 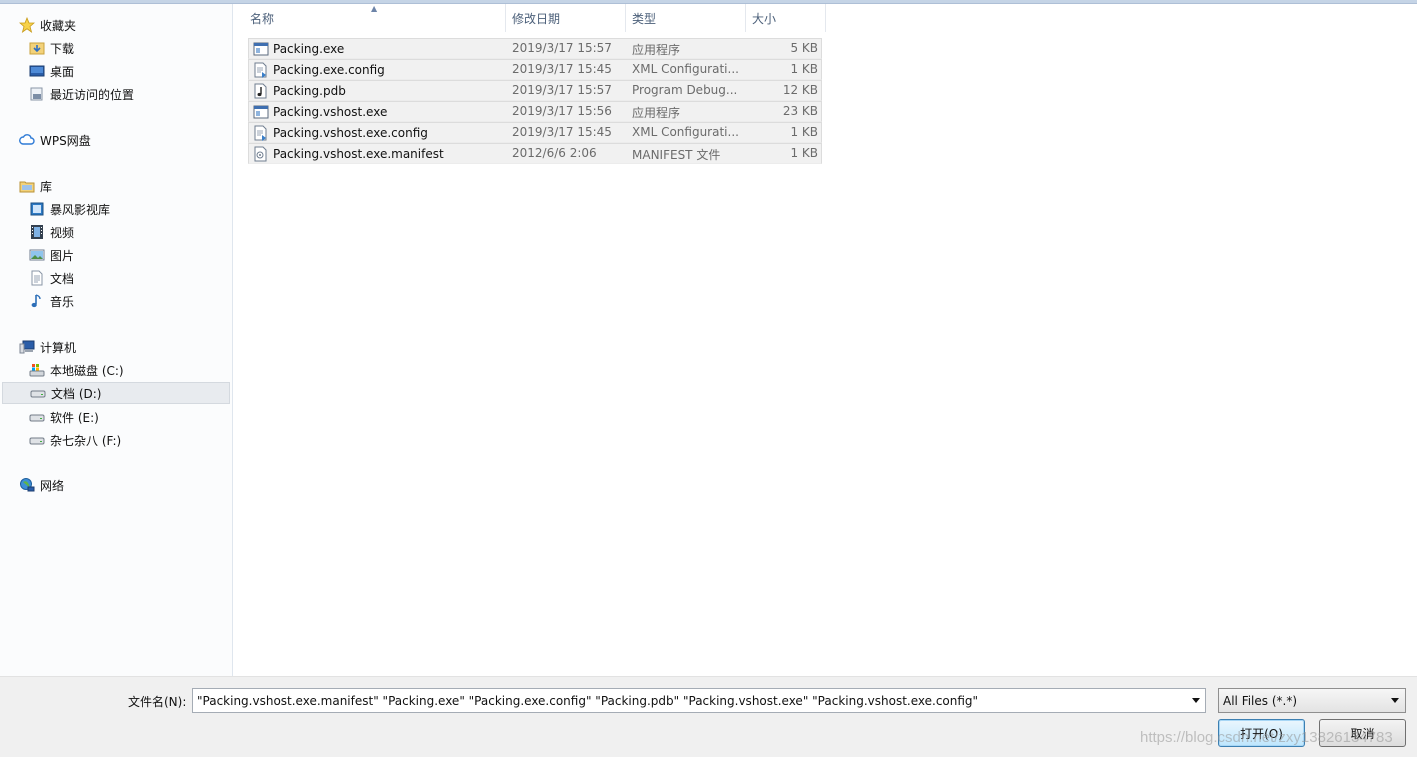 I want to click on nav-drive-d: 文档 (D:), so click(x=116, y=393).